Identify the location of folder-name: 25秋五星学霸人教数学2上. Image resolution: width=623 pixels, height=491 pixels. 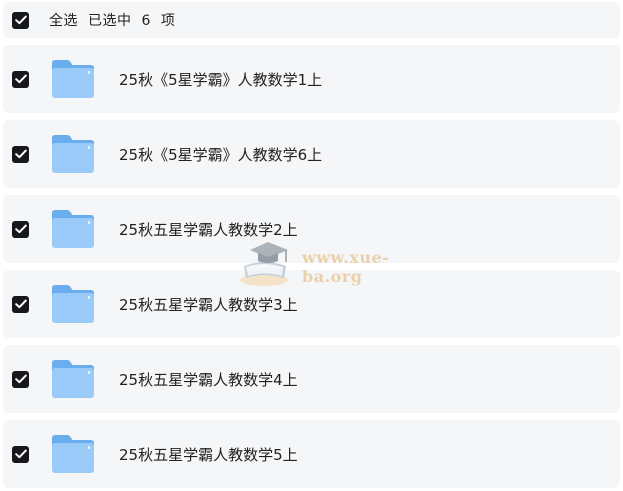
(208, 229).